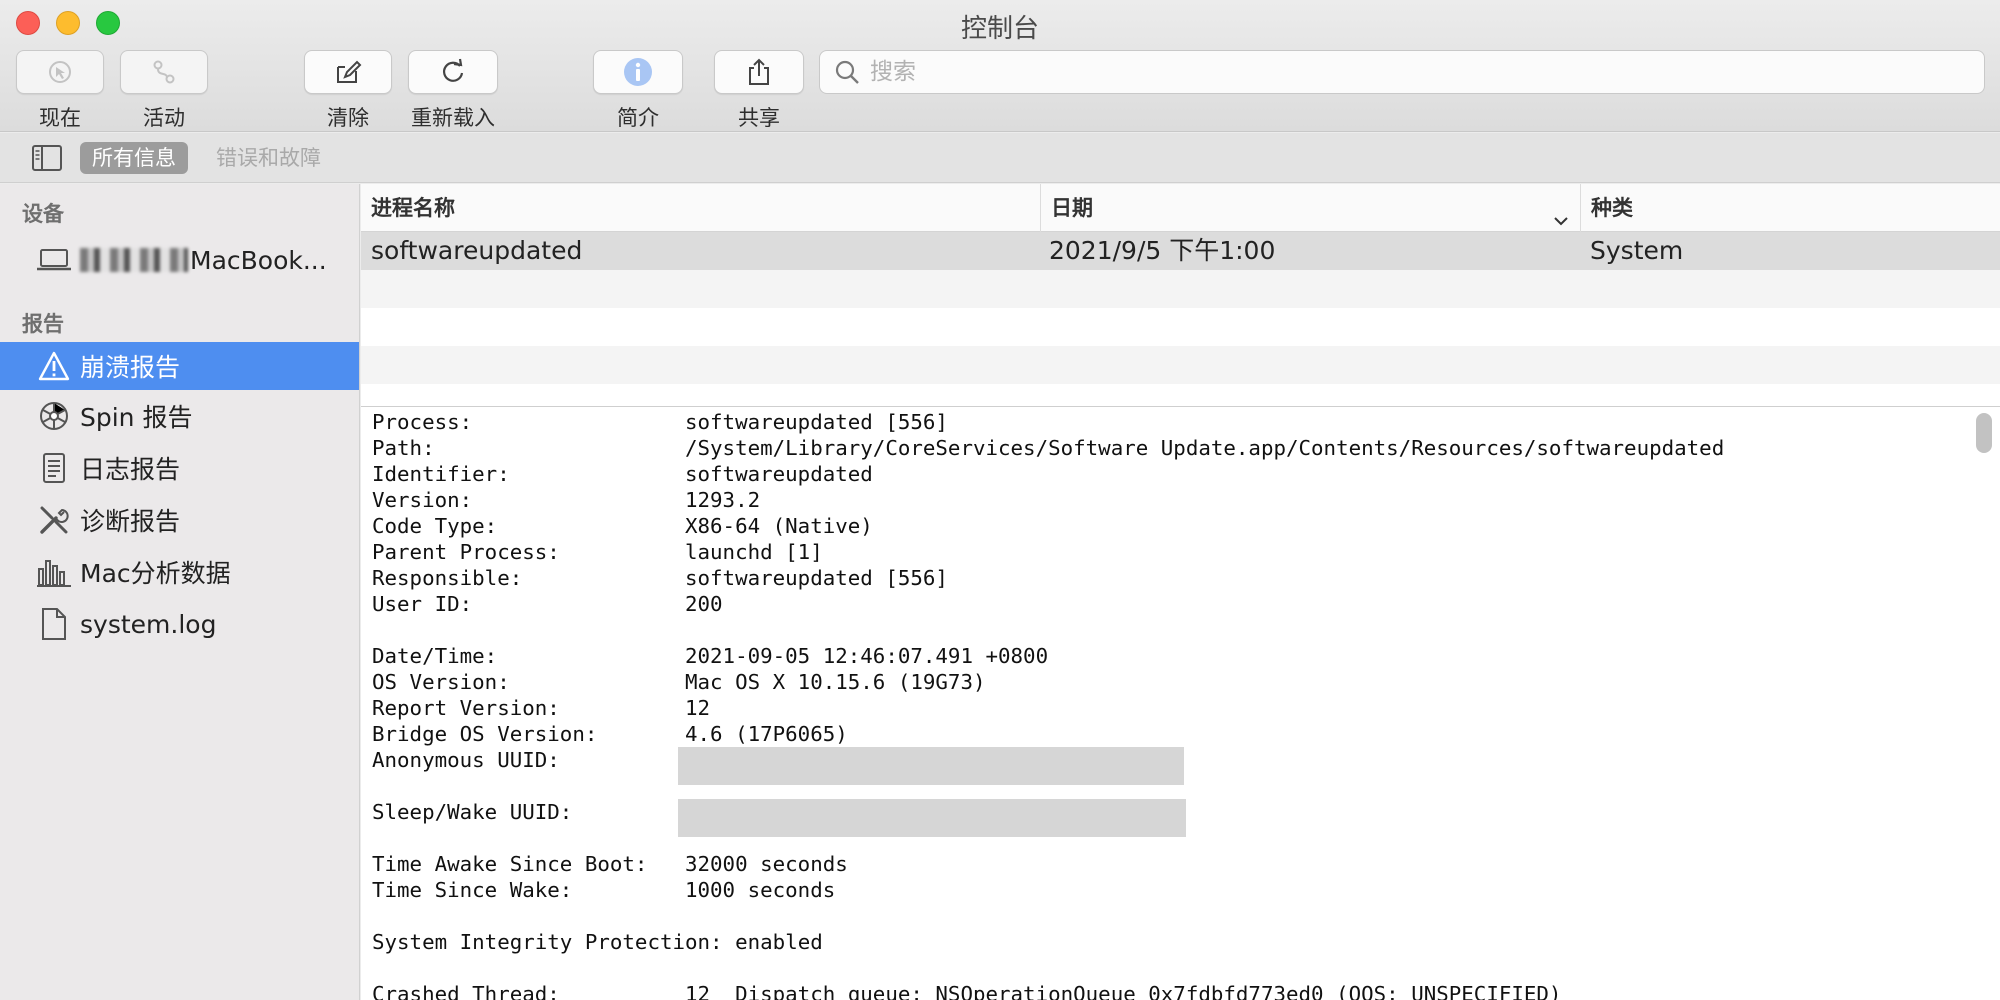 The image size is (2000, 1000). I want to click on clear-label: 清除, so click(348, 118).